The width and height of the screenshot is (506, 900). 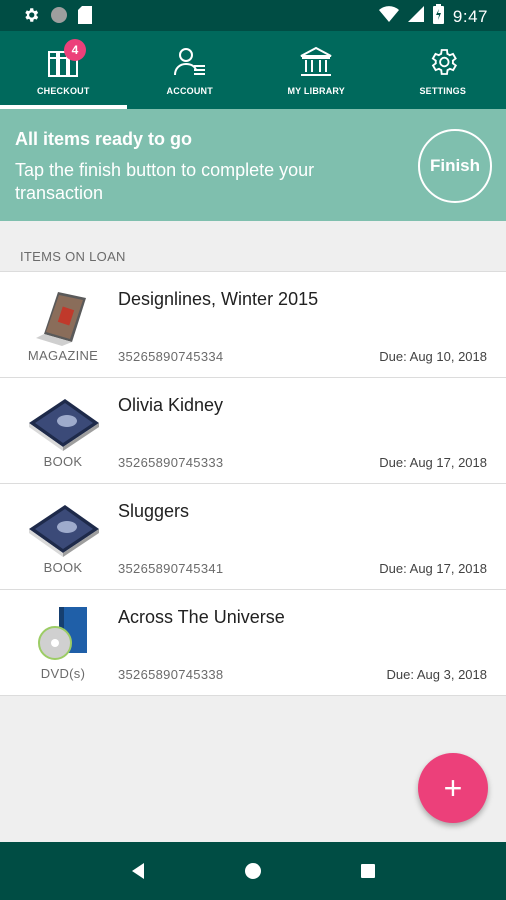 What do you see at coordinates (415, 16) in the screenshot?
I see `signal-icon` at bounding box center [415, 16].